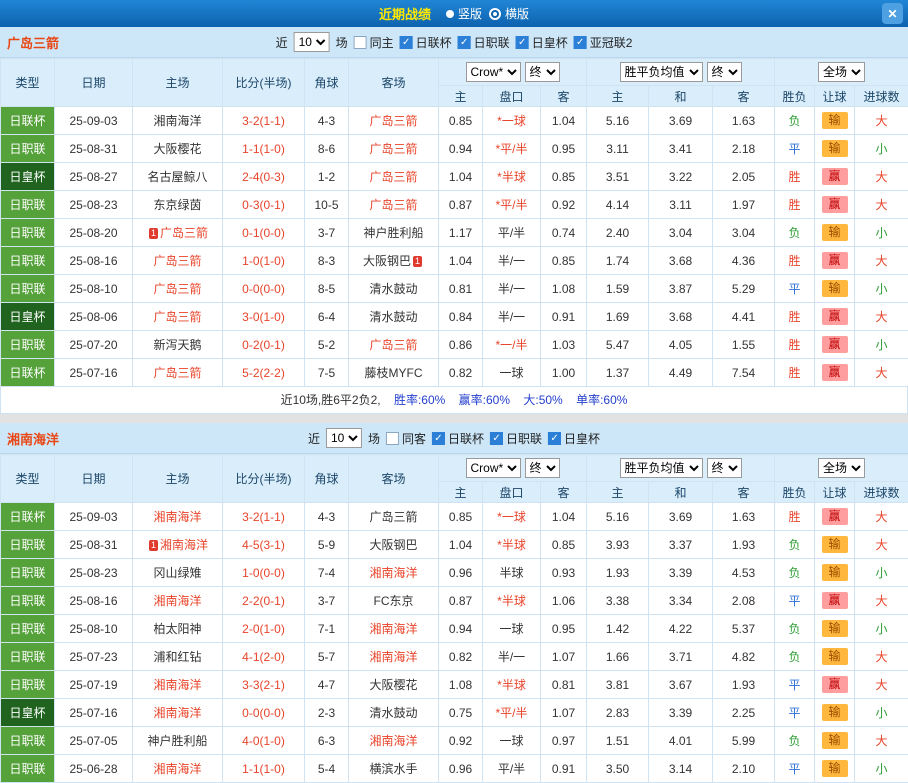 The image size is (908, 783). Describe the element at coordinates (835, 600) in the screenshot. I see `handicap-result-badge: 赢` at that location.